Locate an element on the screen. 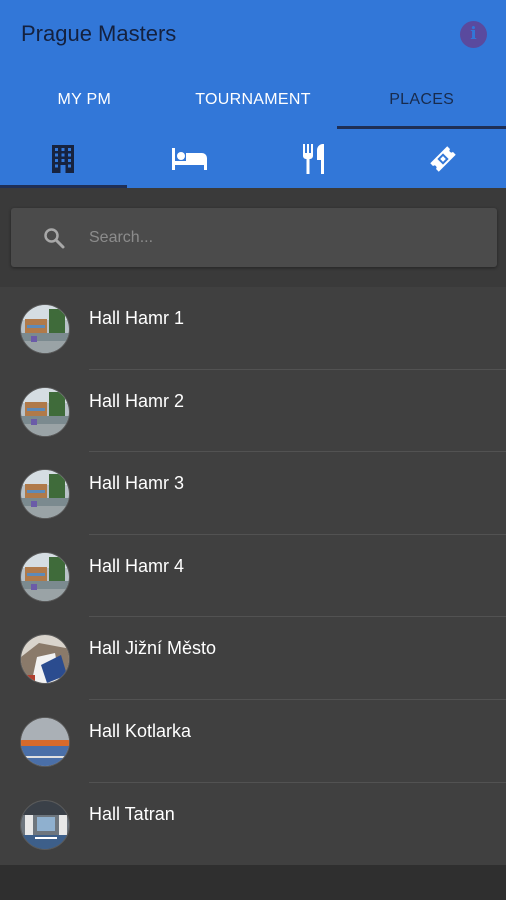  app-title: Prague Masters is located at coordinates (99, 33).